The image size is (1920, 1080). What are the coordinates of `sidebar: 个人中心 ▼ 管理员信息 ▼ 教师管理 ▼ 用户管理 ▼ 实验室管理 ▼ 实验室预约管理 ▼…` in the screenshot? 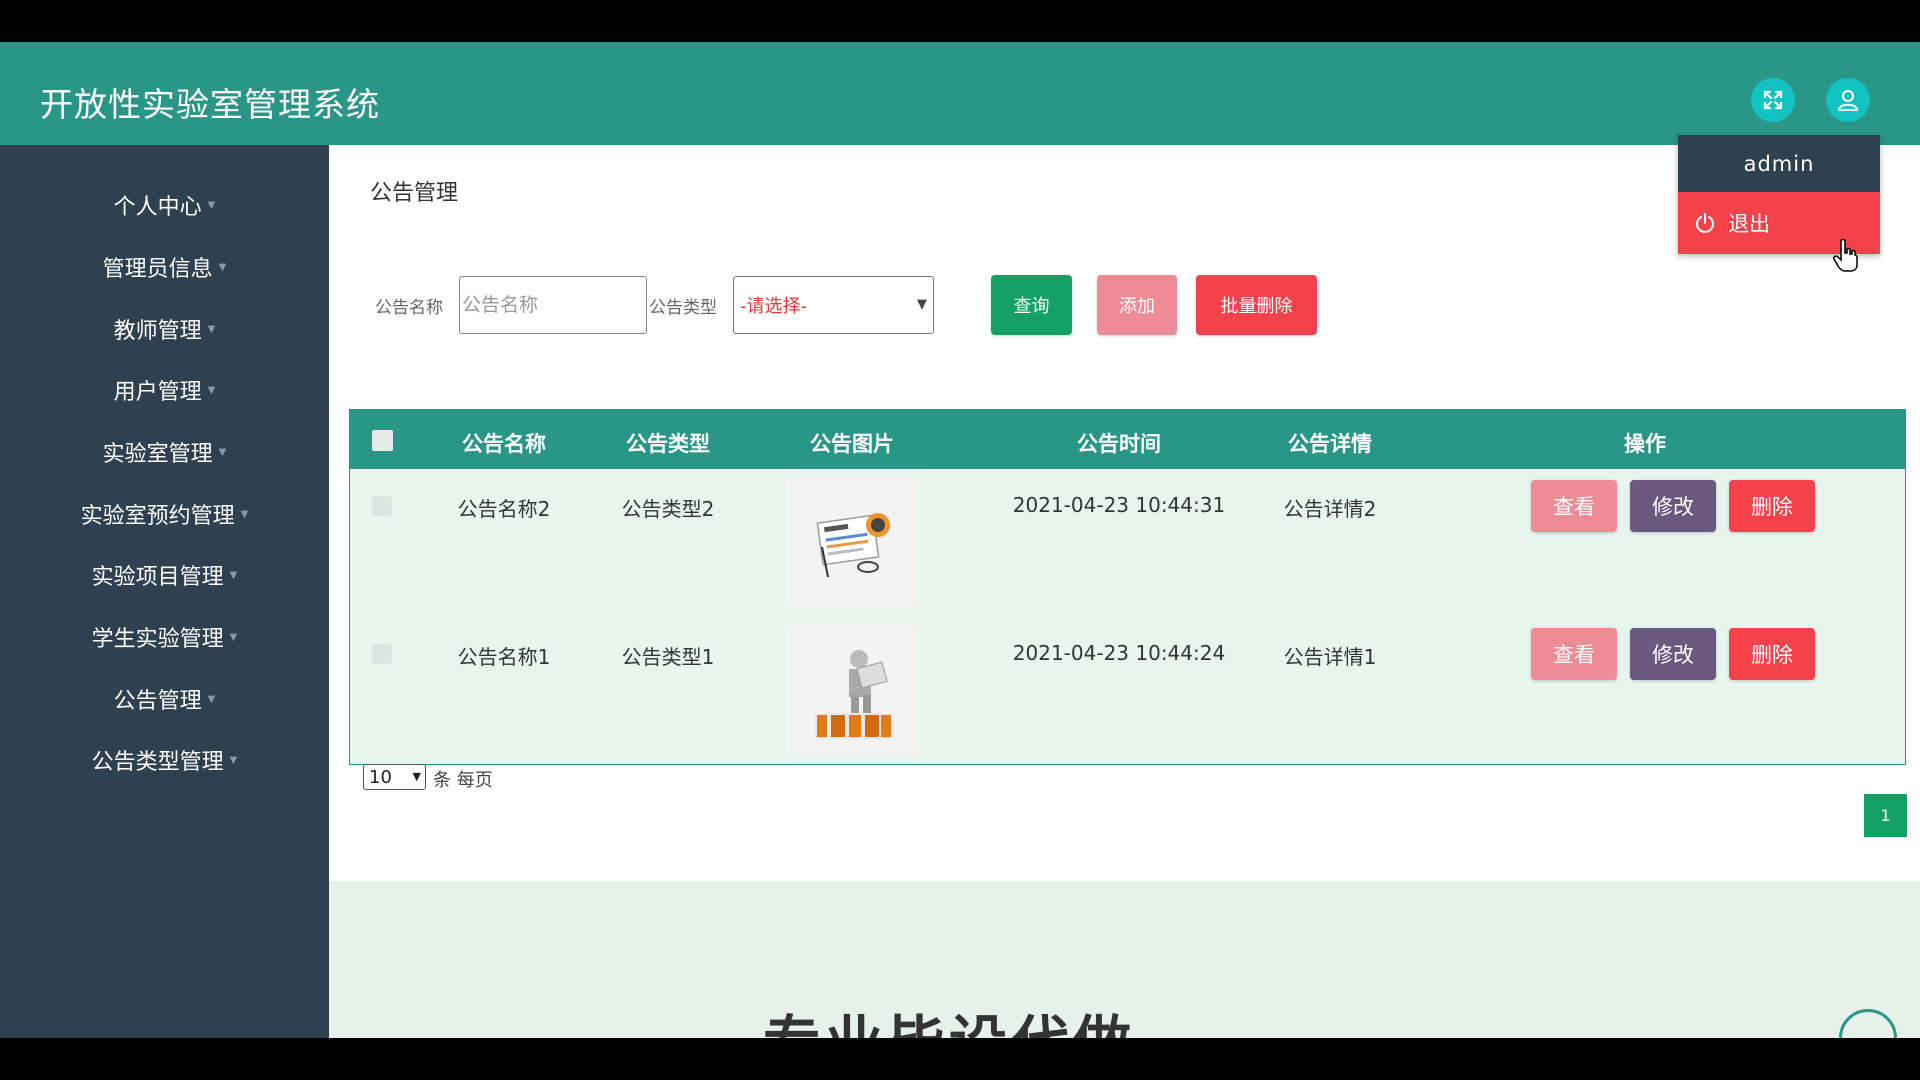 It's located at (164, 591).